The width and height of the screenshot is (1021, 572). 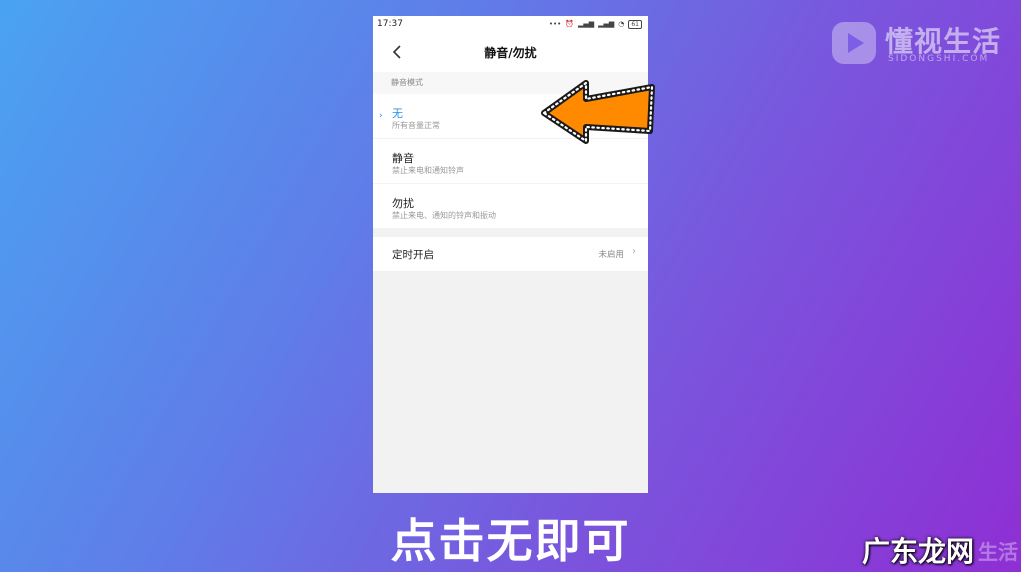 What do you see at coordinates (416, 125) in the screenshot?
I see `mode-subtitle: 所有音量正常` at bounding box center [416, 125].